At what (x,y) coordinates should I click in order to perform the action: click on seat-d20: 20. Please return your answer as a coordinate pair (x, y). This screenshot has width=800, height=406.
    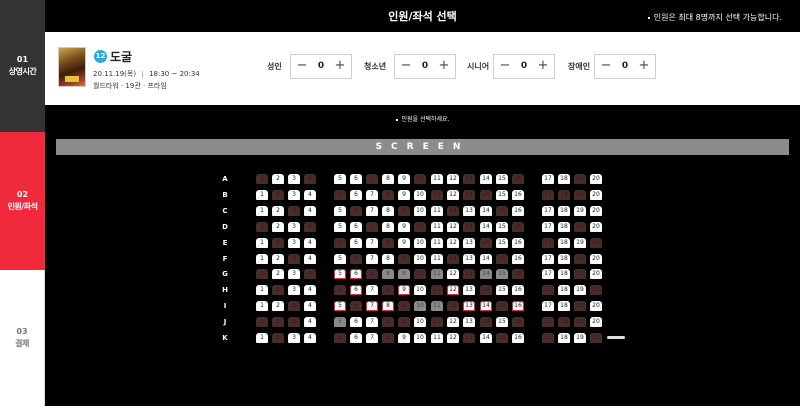
    Looking at the image, I should click on (596, 227).